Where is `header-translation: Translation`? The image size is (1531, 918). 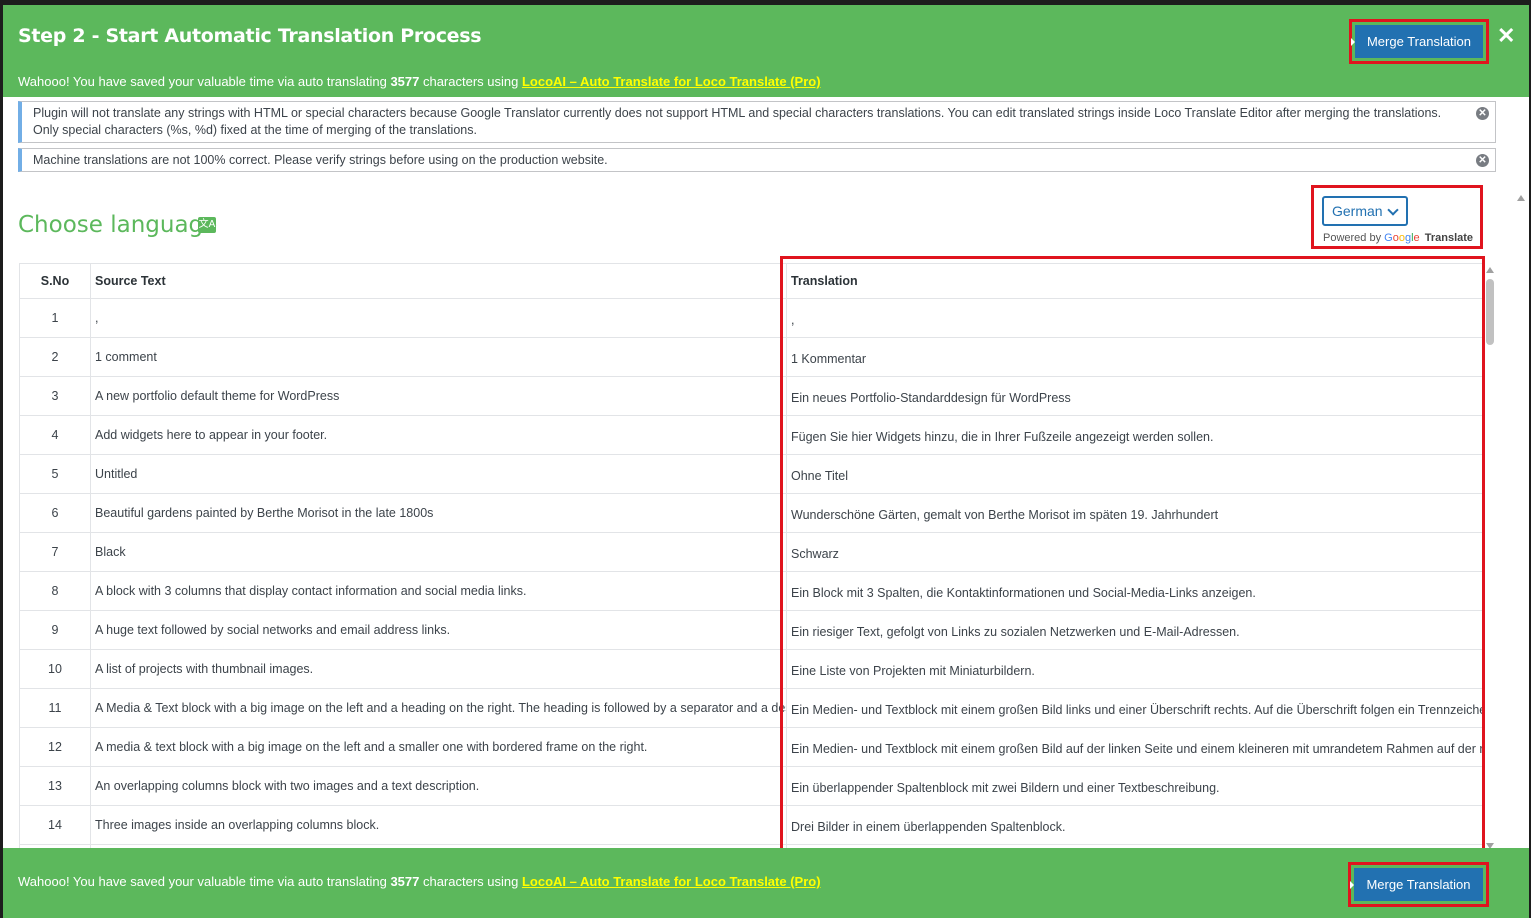
header-translation: Translation is located at coordinates (1135, 281).